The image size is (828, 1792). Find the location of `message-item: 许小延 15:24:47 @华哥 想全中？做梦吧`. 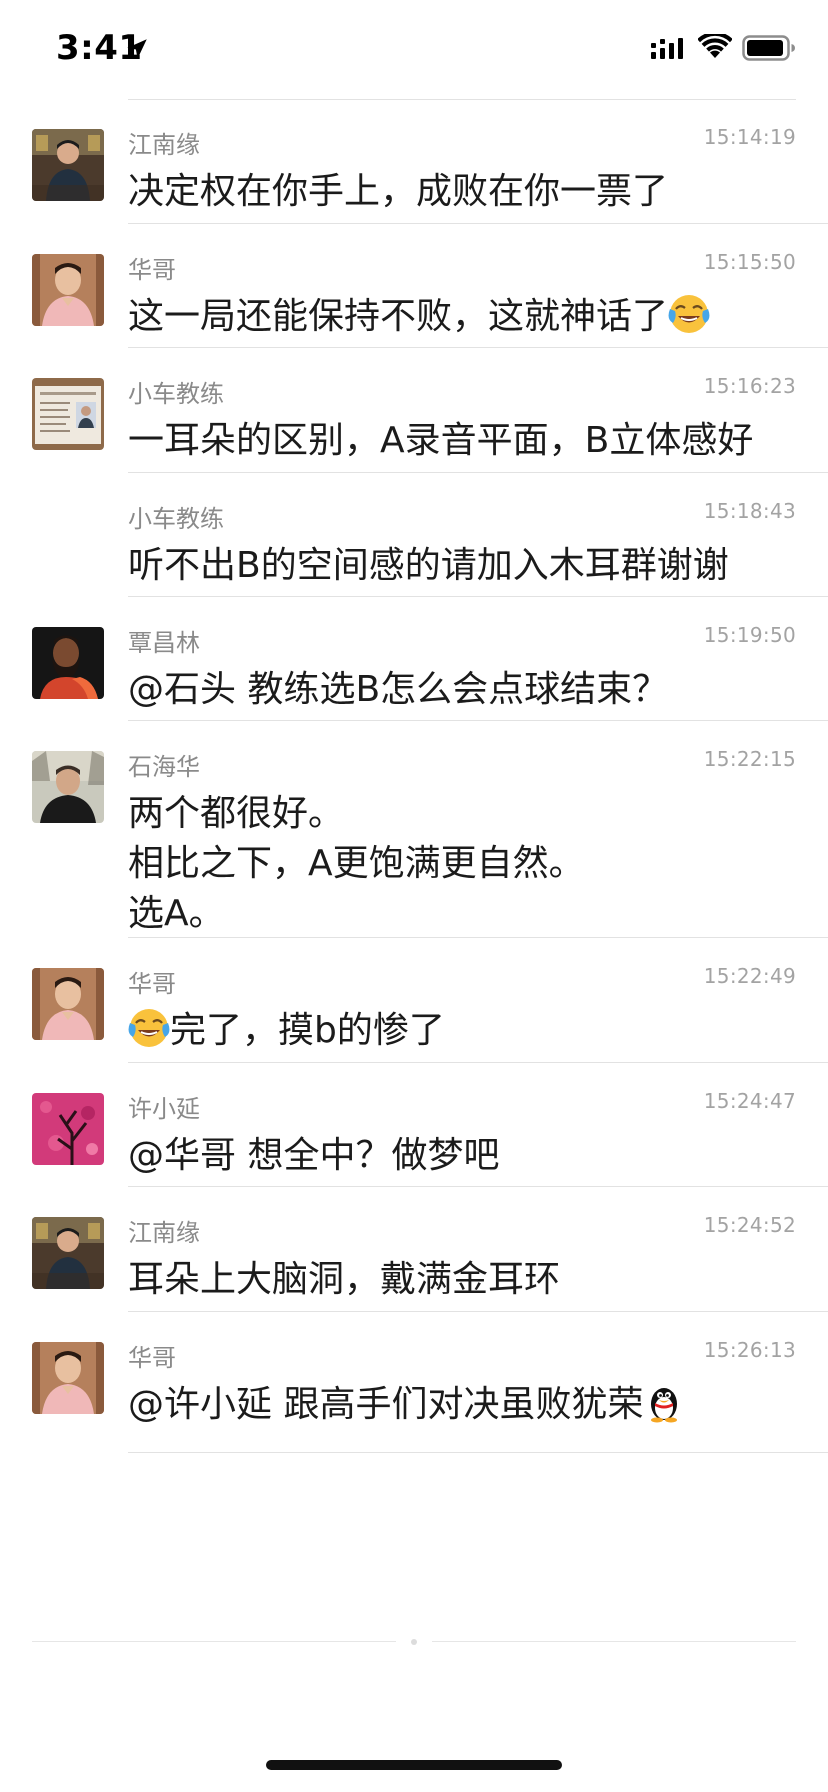

message-item: 许小延 15:24:47 @华哥 想全中？做梦吧 is located at coordinates (414, 1125).